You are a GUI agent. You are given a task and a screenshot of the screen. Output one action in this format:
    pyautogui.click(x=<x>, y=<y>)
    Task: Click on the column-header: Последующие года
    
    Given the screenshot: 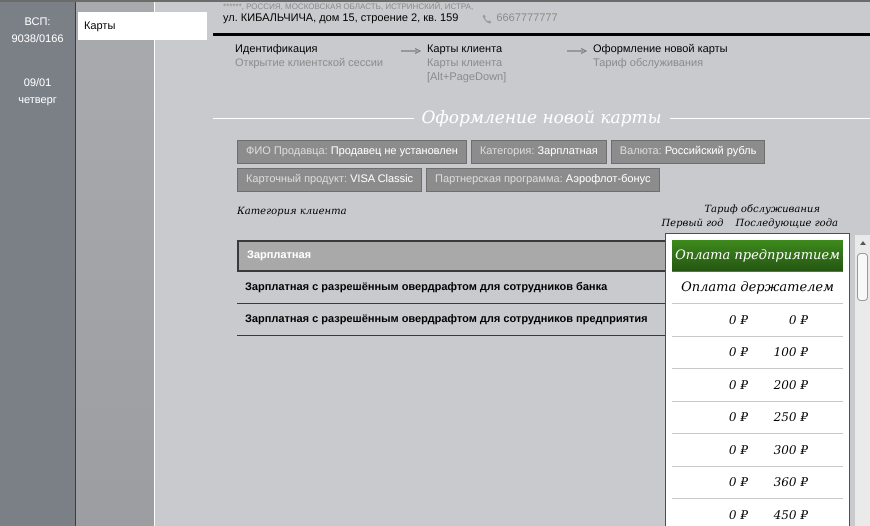 What is the action you would take?
    pyautogui.click(x=787, y=224)
    